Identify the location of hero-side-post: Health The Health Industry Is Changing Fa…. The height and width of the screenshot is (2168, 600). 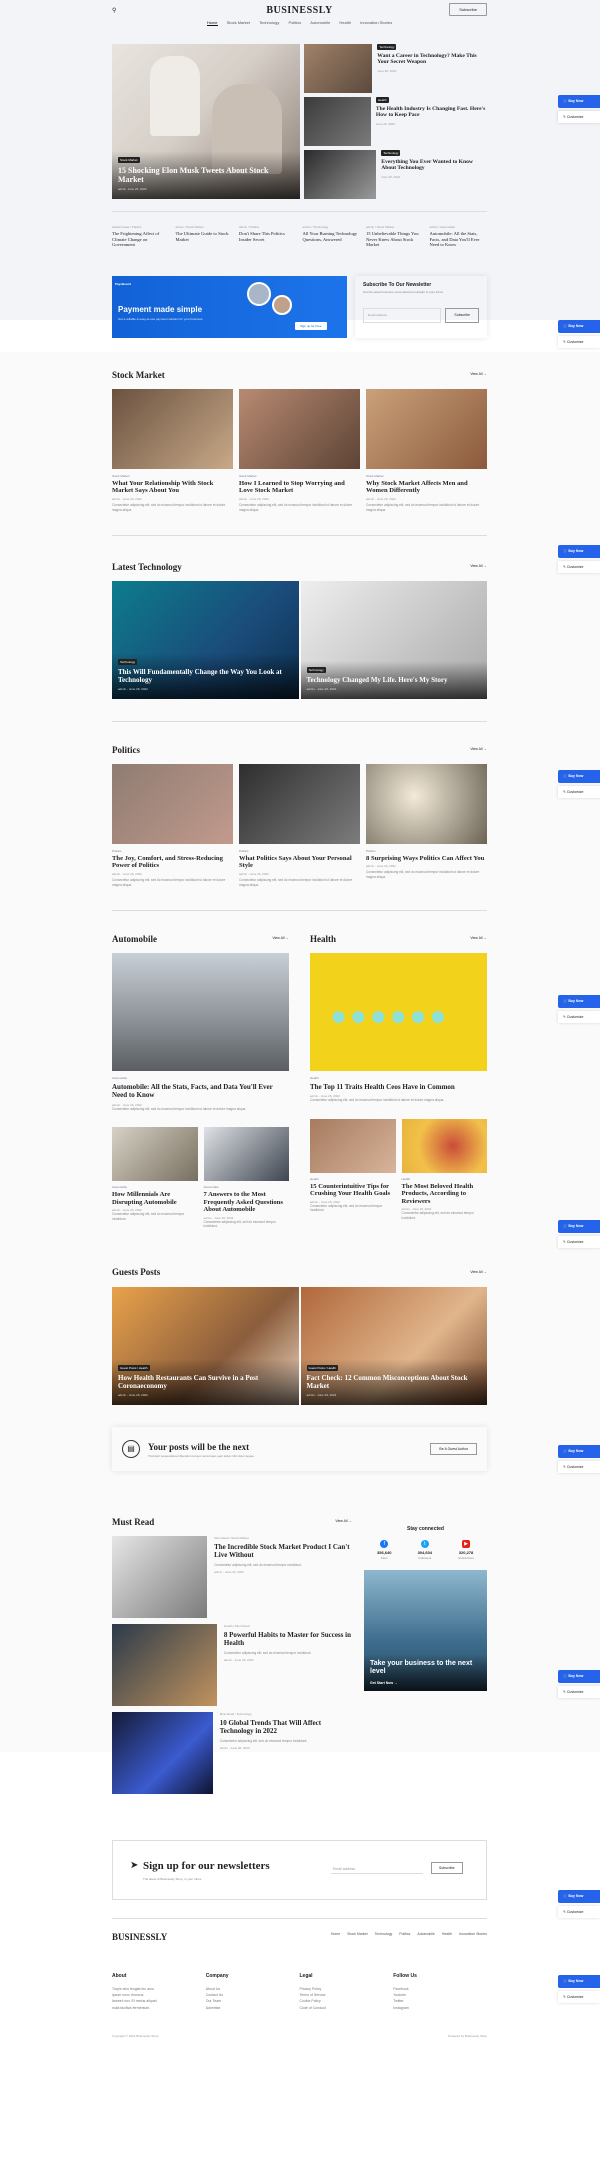
(395, 121).